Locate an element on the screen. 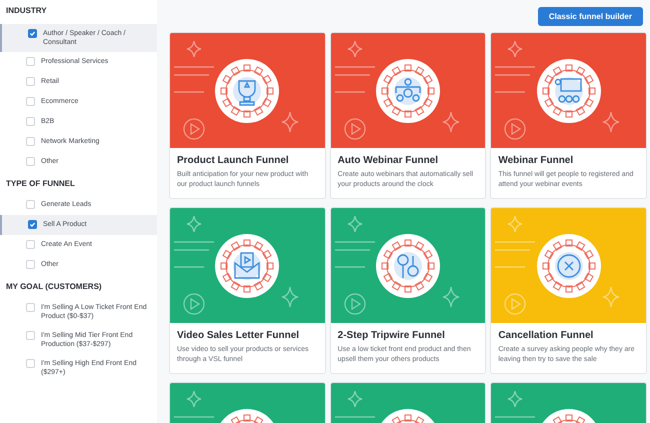  section-heading: TYPE OF FUNNEL is located at coordinates (40, 184).